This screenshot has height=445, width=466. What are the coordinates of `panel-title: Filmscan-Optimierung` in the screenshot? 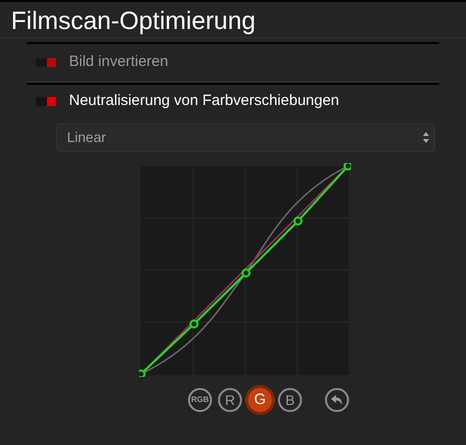 It's located at (134, 21).